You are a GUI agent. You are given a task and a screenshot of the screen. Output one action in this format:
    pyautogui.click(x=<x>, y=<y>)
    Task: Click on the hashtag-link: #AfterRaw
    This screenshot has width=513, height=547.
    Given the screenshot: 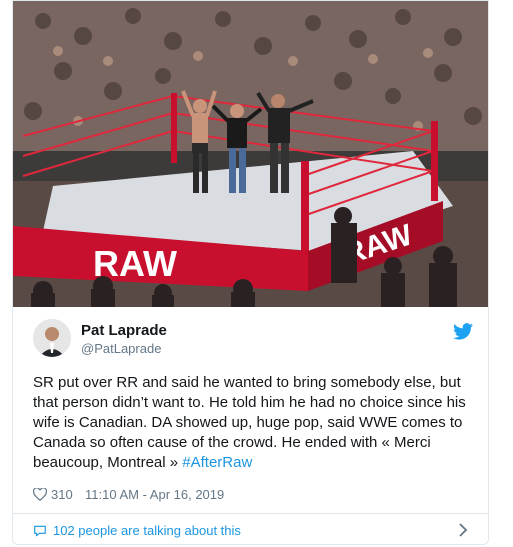 What is the action you would take?
    pyautogui.click(x=217, y=462)
    